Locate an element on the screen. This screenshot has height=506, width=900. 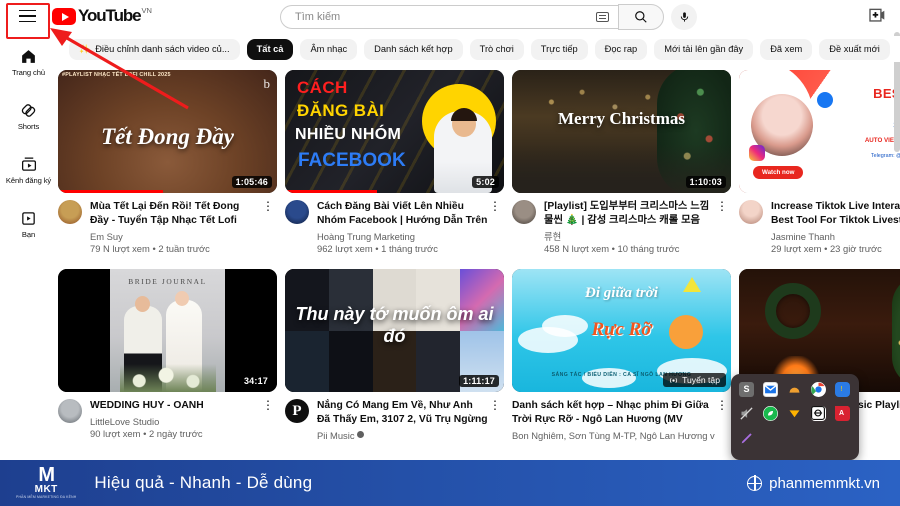
video-thumbnail: BRIDE JOURNAL 34:17 is located at coordinates (167, 330).